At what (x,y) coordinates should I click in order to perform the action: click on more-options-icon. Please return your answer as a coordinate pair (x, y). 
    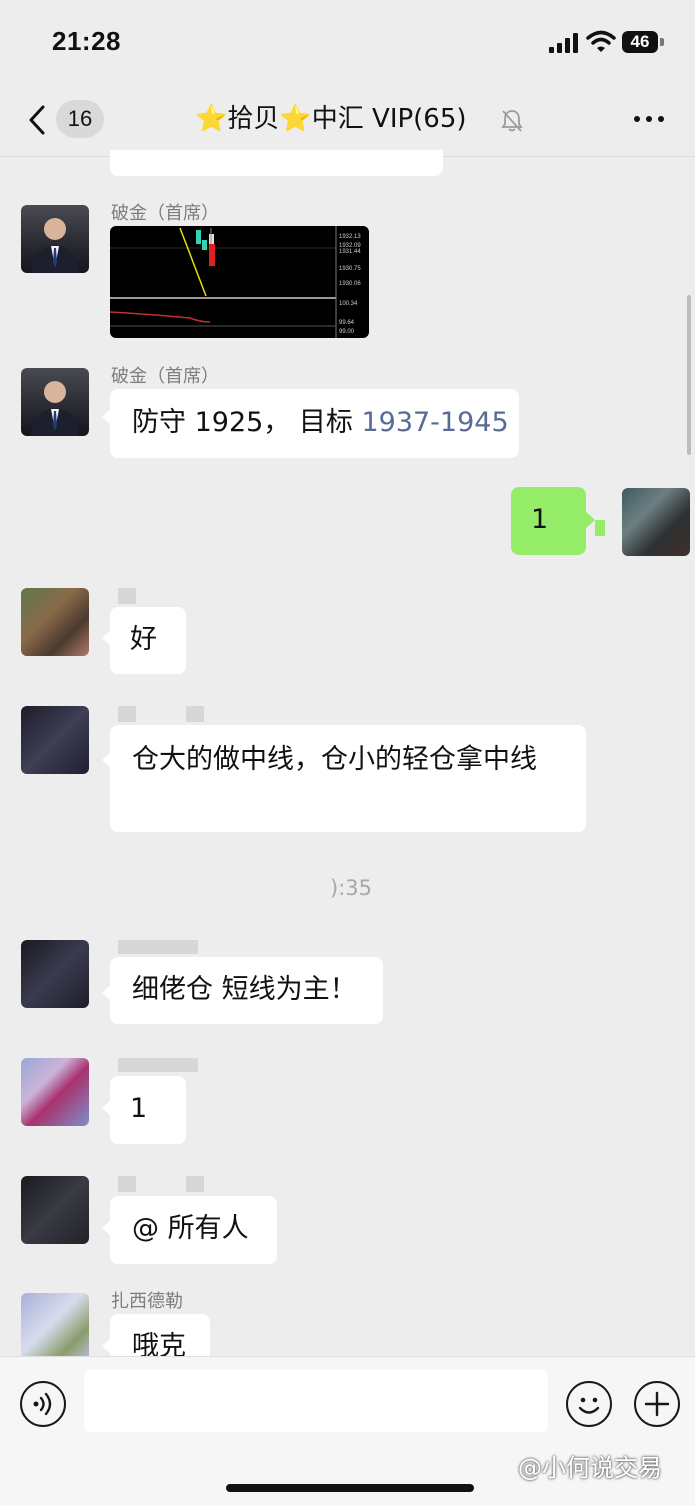
    Looking at the image, I should click on (649, 119).